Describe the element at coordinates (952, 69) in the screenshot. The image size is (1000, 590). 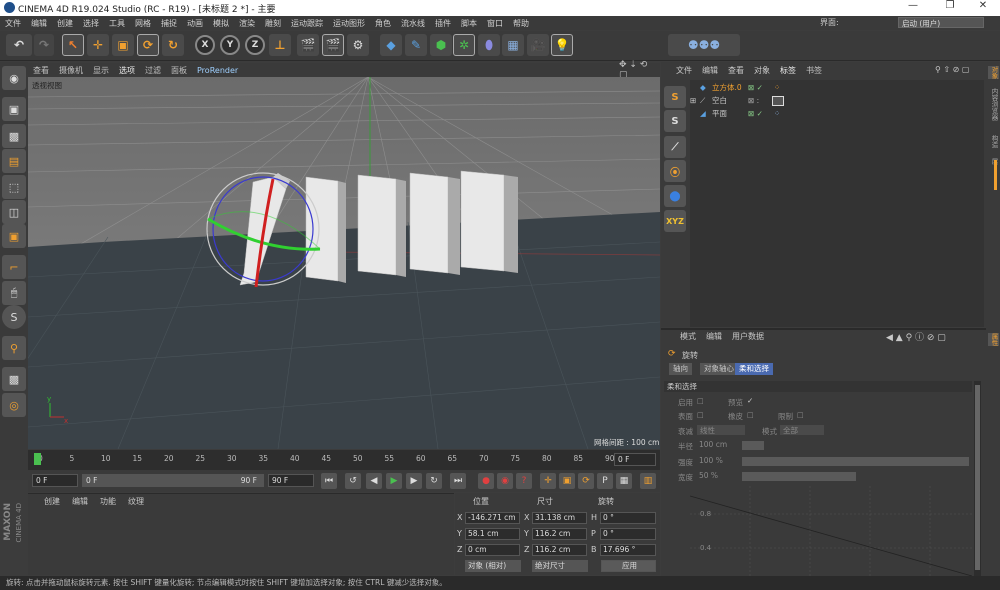
I see `object-search-icon: ⚲ ⇧ ⊘ ▢` at that location.